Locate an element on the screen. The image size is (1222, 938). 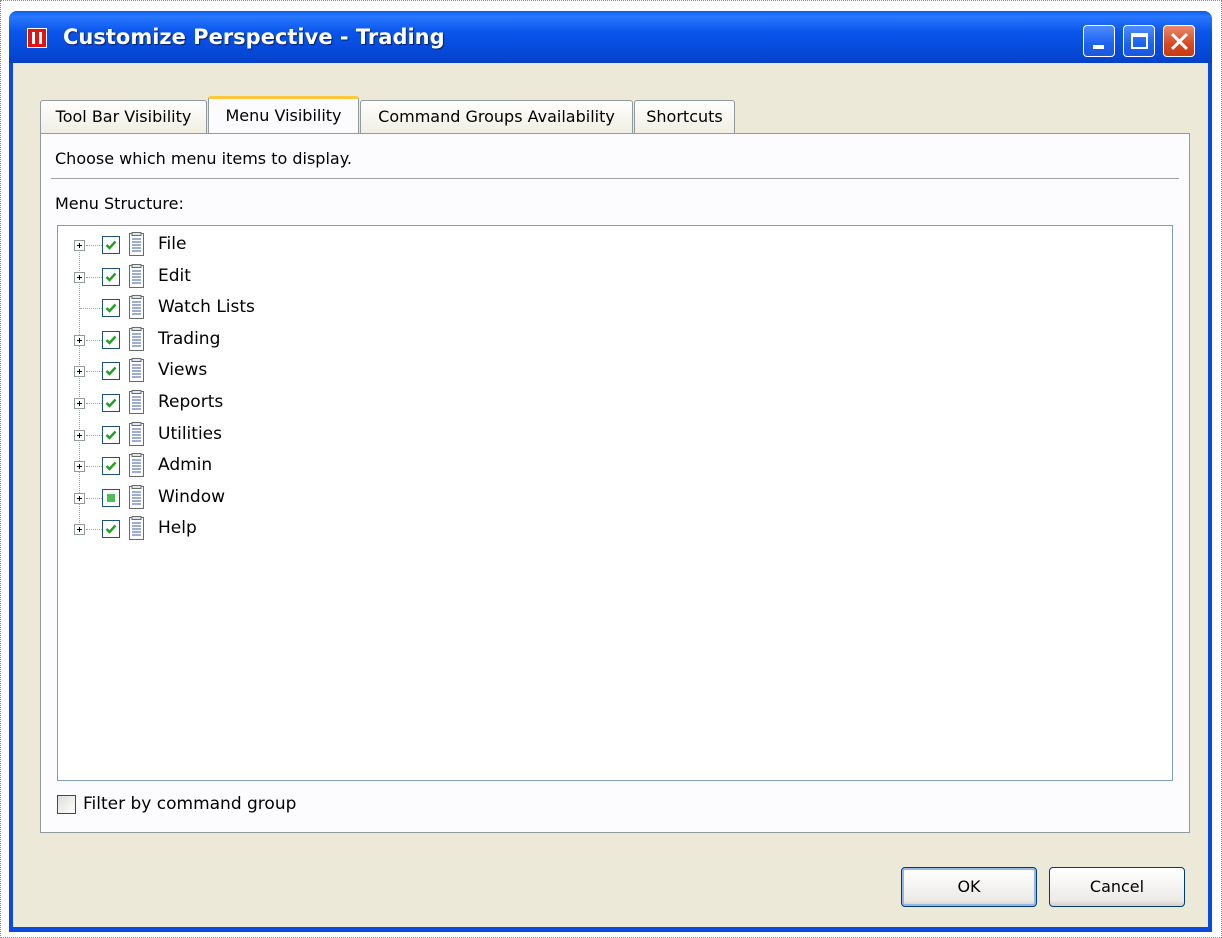
tree-item-label: Utilities is located at coordinates (190, 433).